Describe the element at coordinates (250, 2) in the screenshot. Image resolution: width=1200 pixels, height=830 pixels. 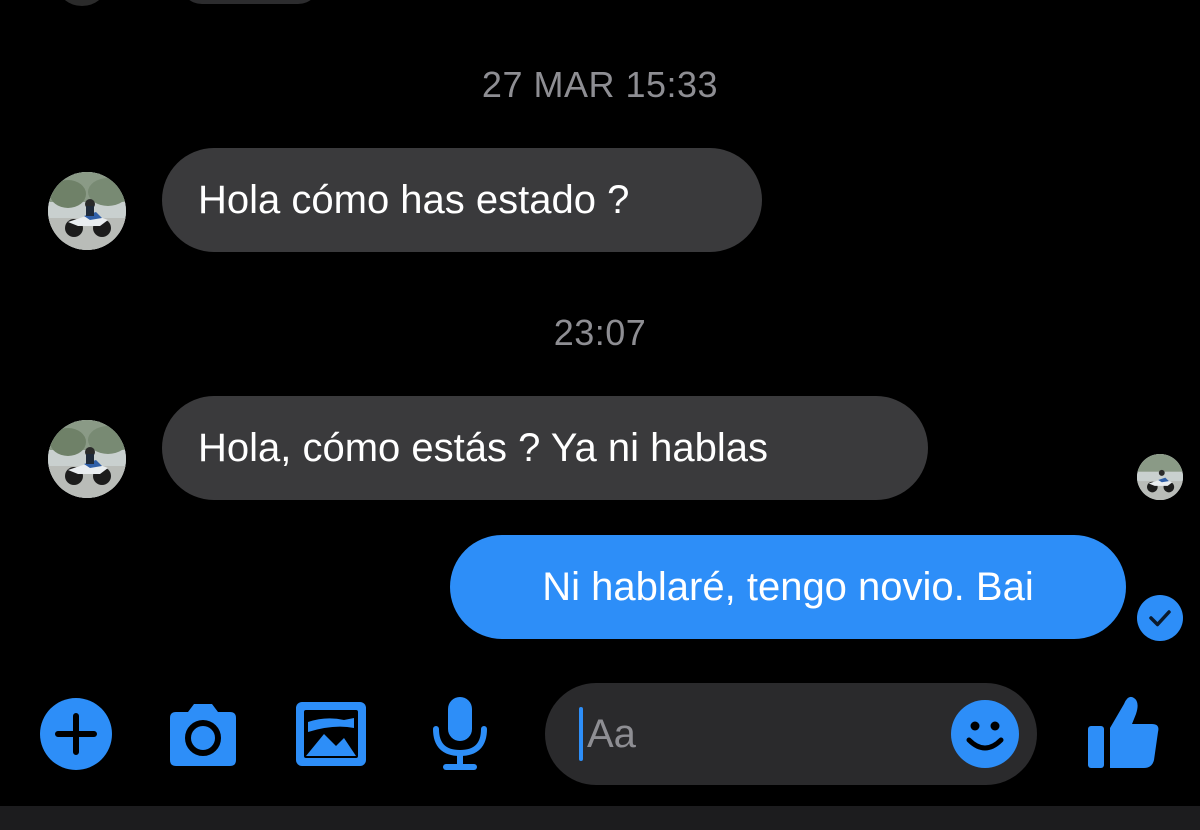
I see `previous-message-fragment` at that location.